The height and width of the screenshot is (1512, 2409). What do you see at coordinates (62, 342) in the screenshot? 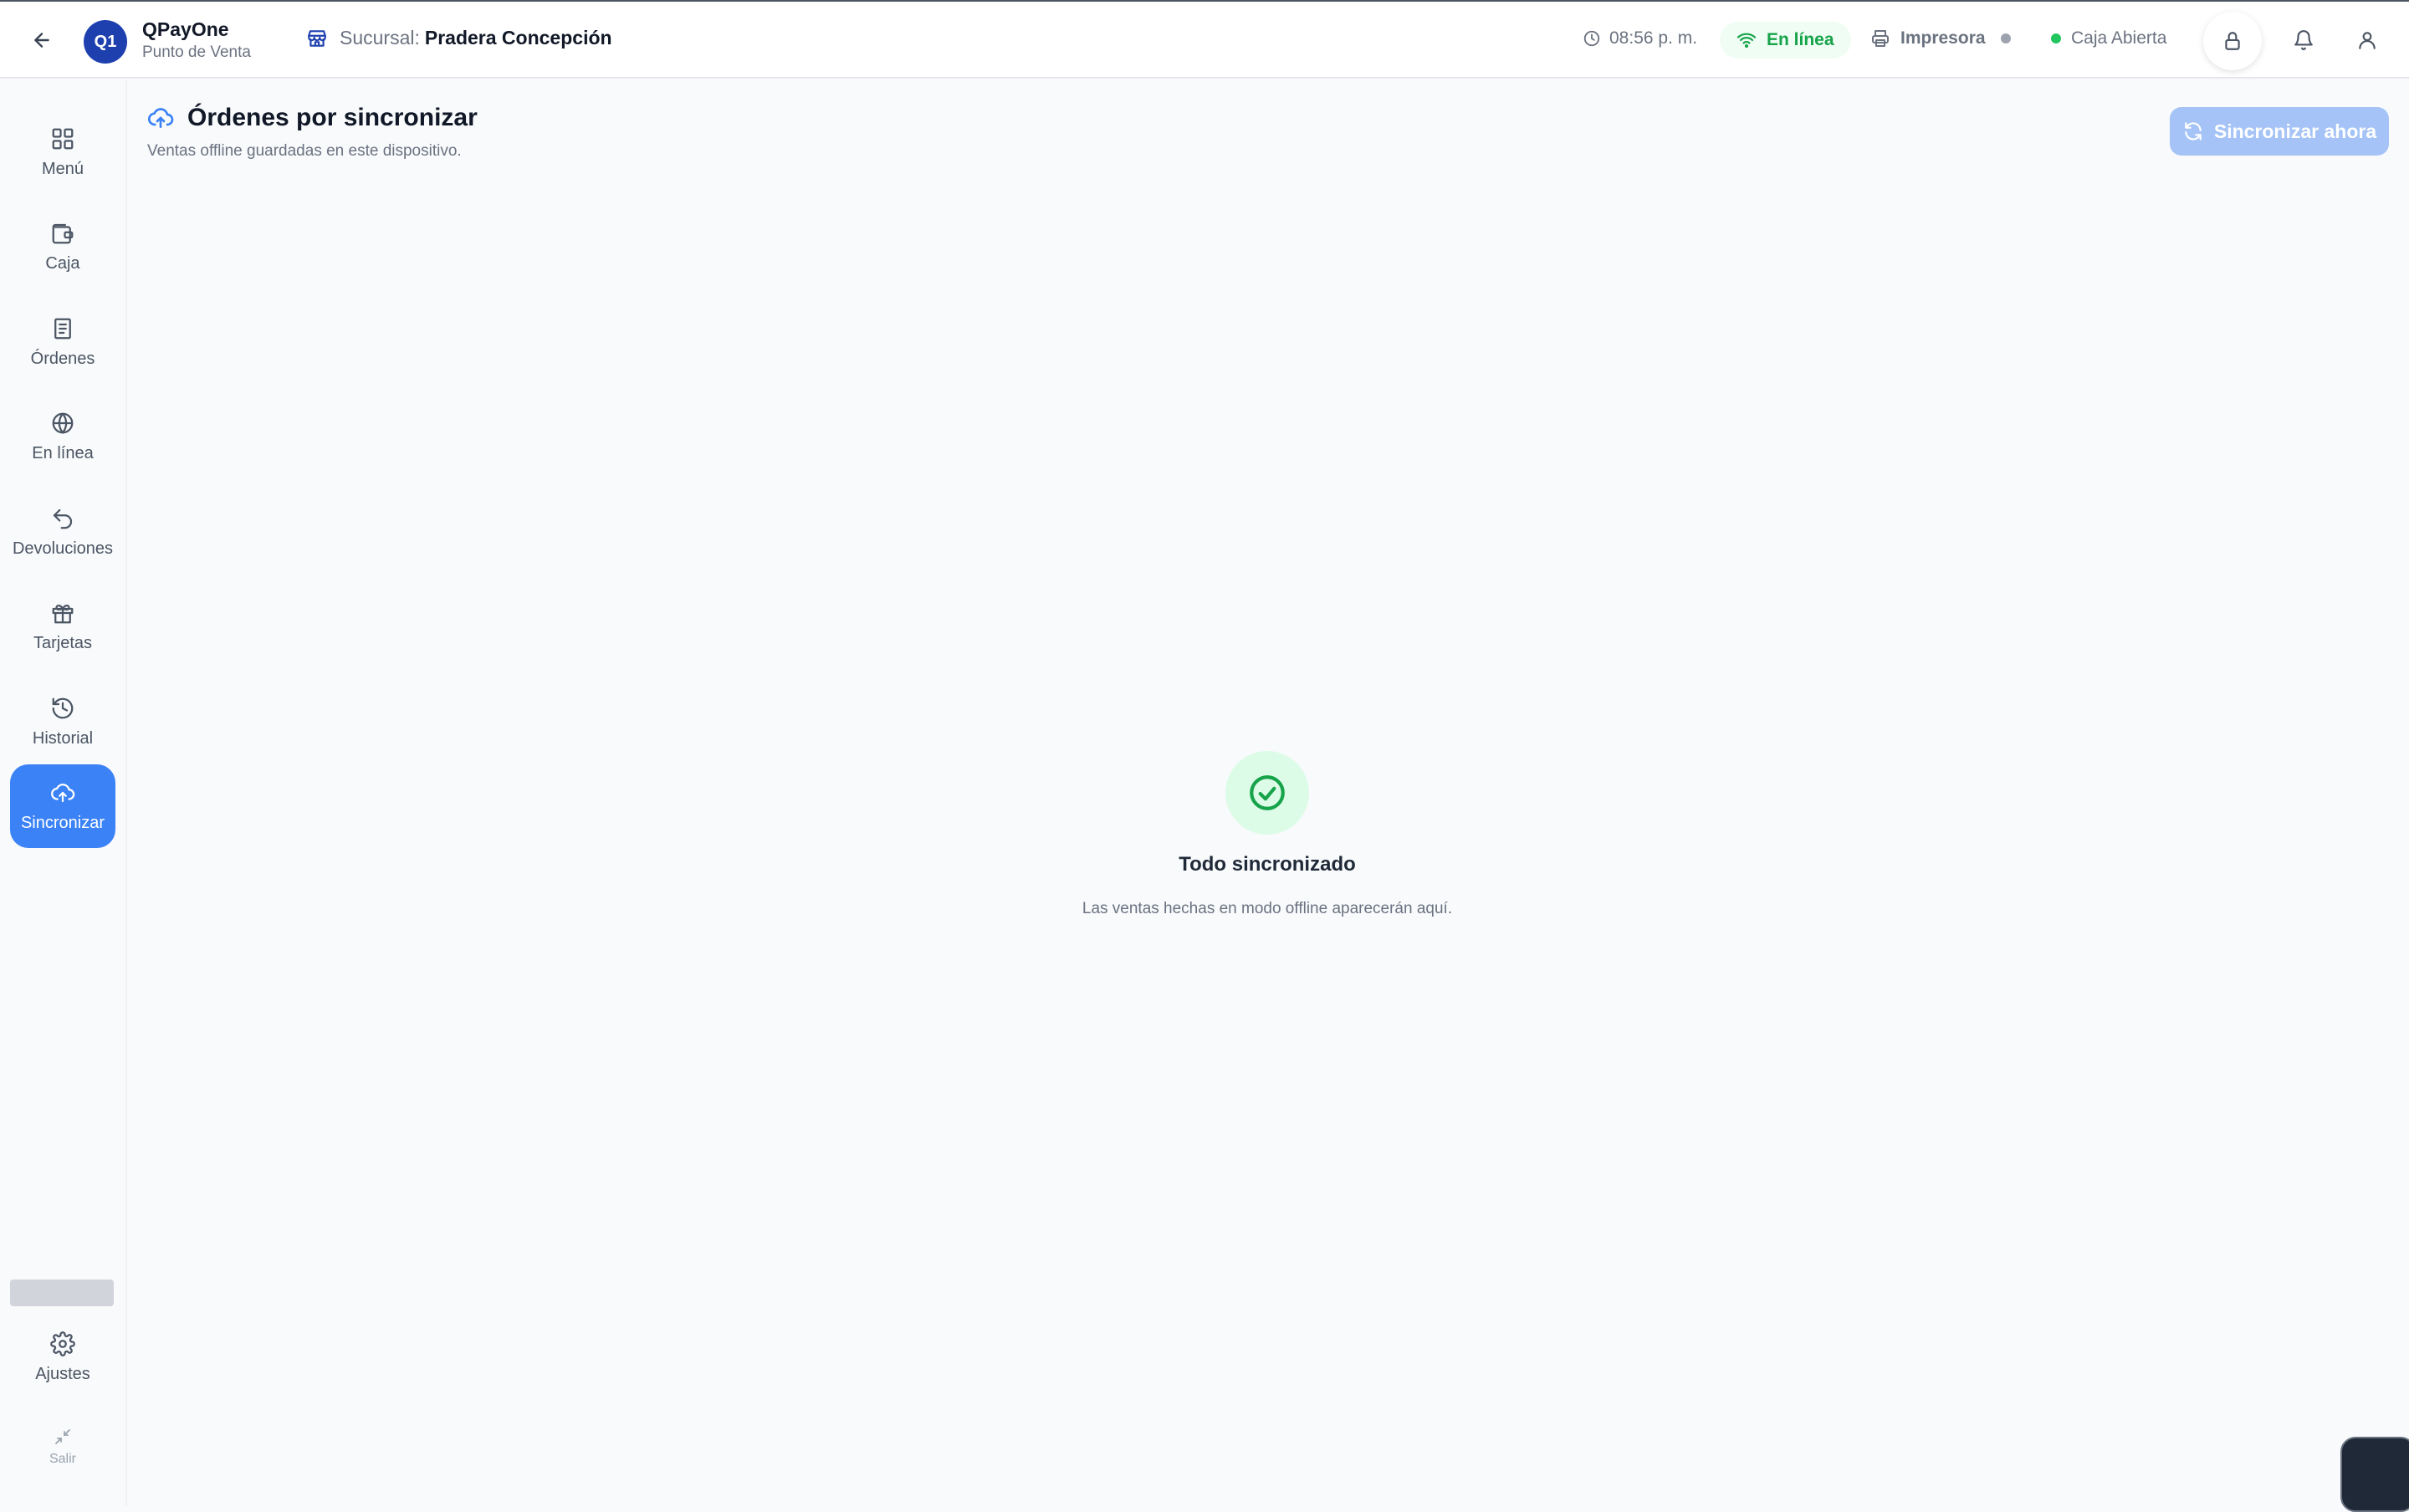
I see `sidebar-item-ordenes: Órdenes` at bounding box center [62, 342].